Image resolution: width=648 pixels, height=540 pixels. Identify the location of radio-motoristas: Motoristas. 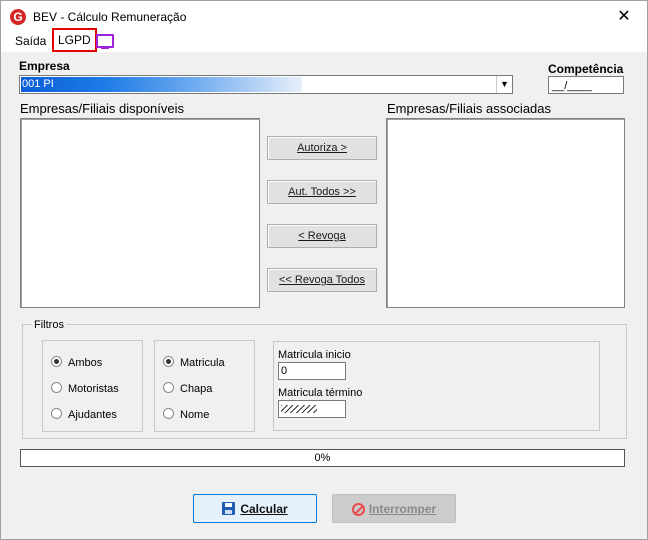
(85, 388).